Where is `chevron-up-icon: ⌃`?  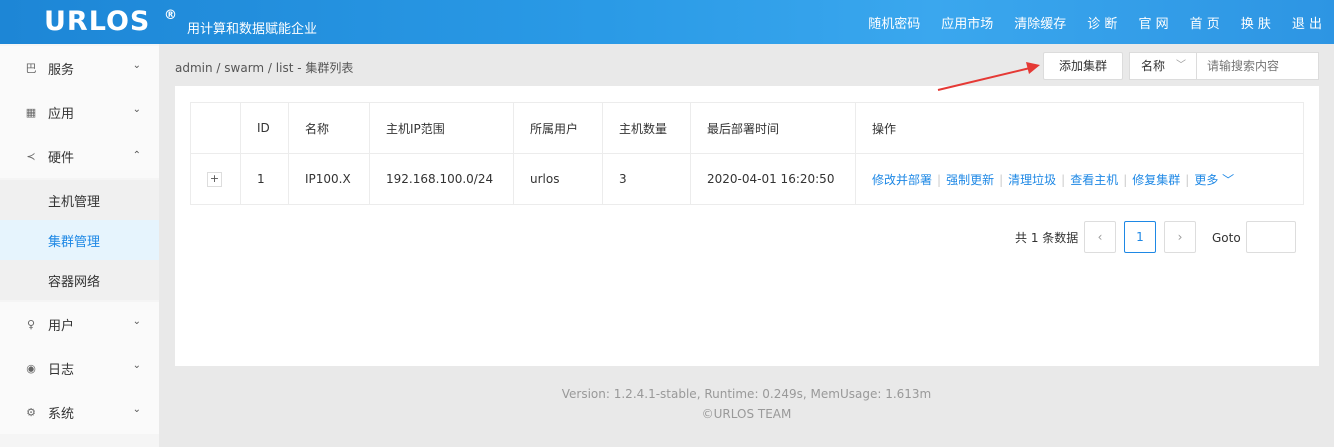
chevron-up-icon: ⌃ is located at coordinates (136, 155).